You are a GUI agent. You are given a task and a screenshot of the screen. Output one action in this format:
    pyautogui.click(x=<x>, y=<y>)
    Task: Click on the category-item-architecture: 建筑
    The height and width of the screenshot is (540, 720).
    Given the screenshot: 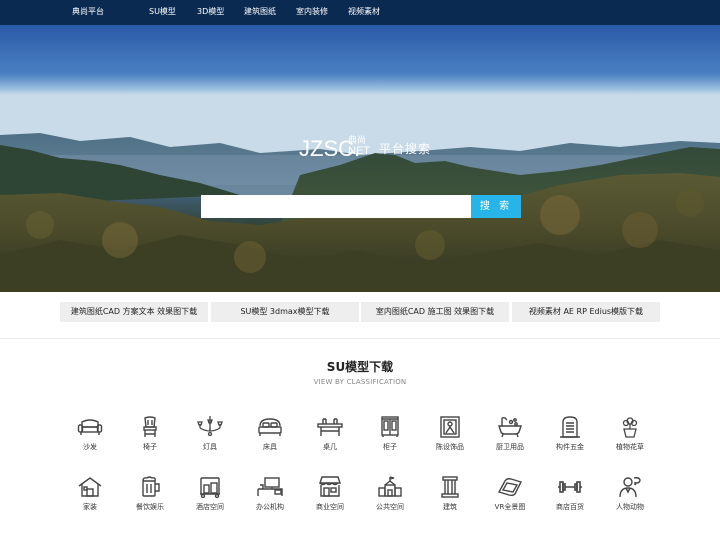 What is the action you would take?
    pyautogui.click(x=450, y=498)
    